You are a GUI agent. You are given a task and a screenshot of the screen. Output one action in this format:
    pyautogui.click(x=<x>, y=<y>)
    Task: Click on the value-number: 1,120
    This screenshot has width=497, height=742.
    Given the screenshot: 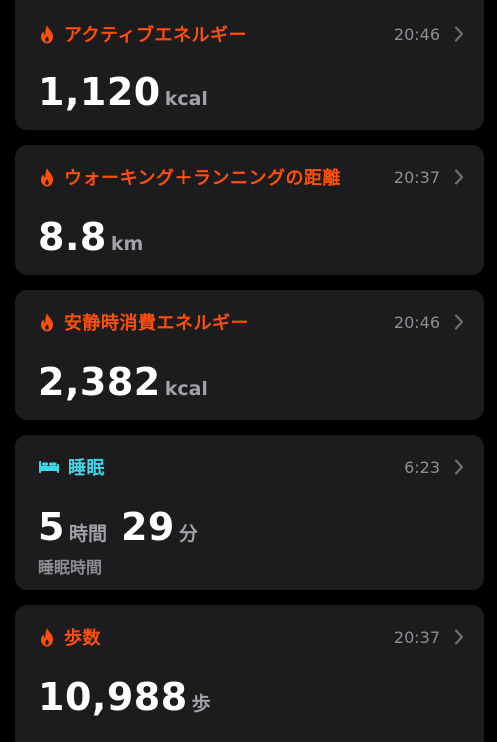 What is the action you would take?
    pyautogui.click(x=99, y=92)
    